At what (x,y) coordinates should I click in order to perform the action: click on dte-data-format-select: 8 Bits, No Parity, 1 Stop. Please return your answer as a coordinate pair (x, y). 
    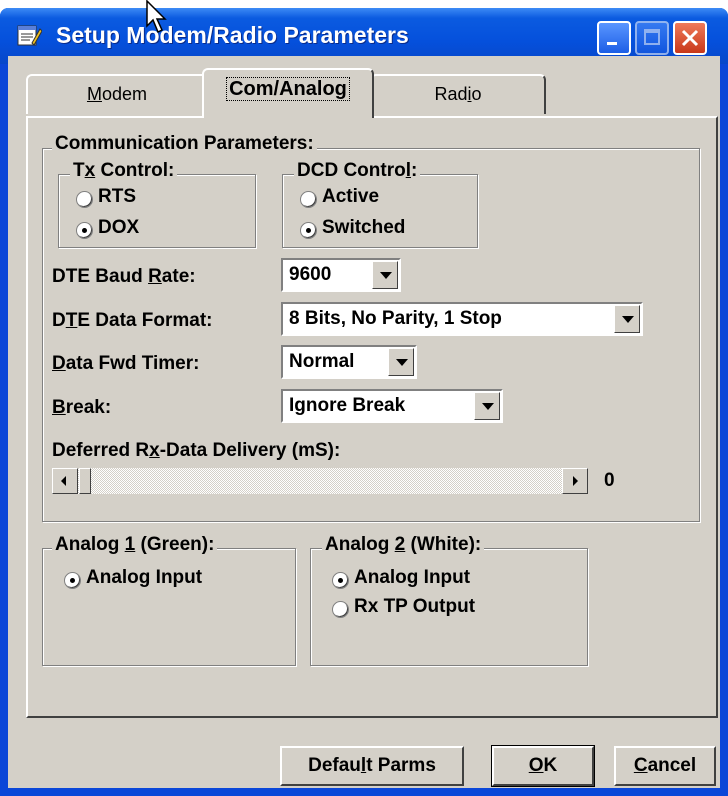
    Looking at the image, I should click on (462, 319).